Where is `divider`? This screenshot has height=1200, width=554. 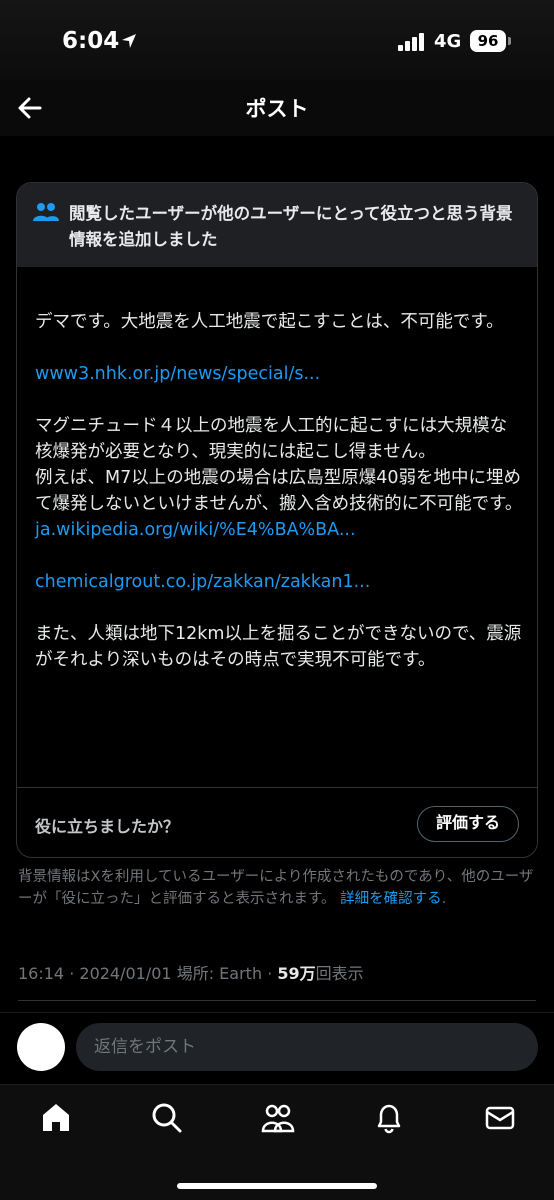 divider is located at coordinates (277, 1000).